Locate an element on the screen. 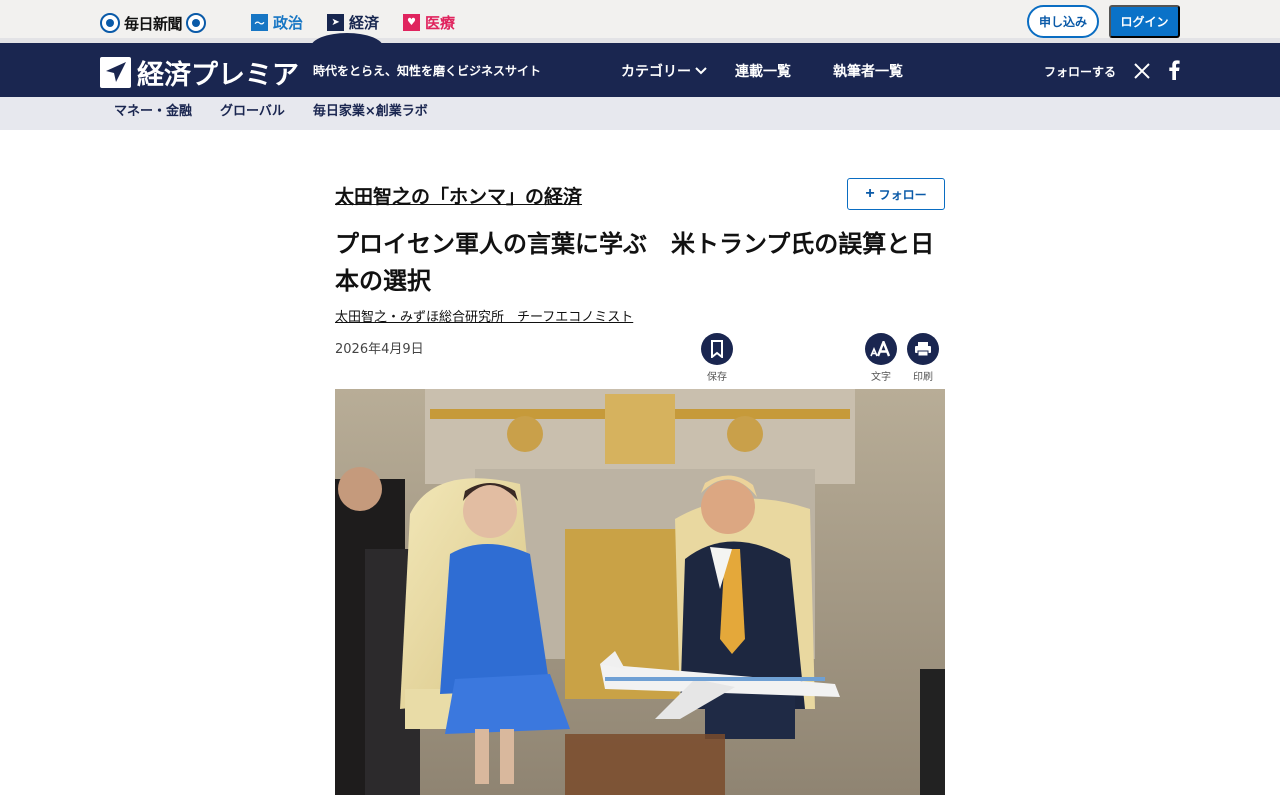 This screenshot has width=1280, height=800. font-size-label: 文字 is located at coordinates (881, 377).